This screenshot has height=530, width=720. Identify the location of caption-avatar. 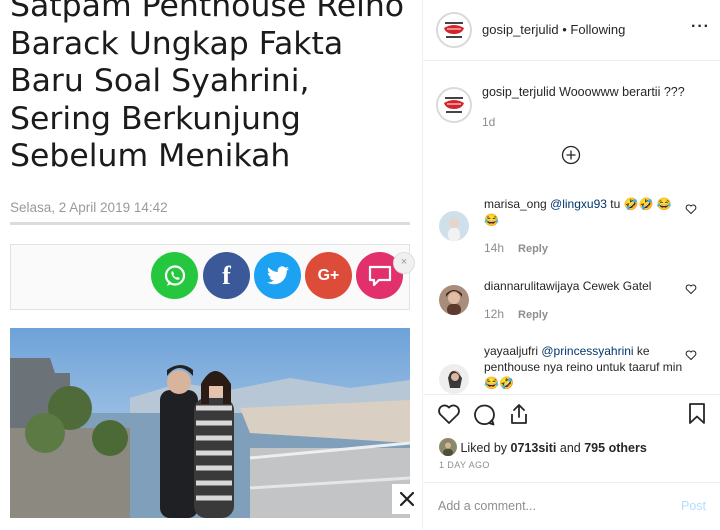
(454, 105).